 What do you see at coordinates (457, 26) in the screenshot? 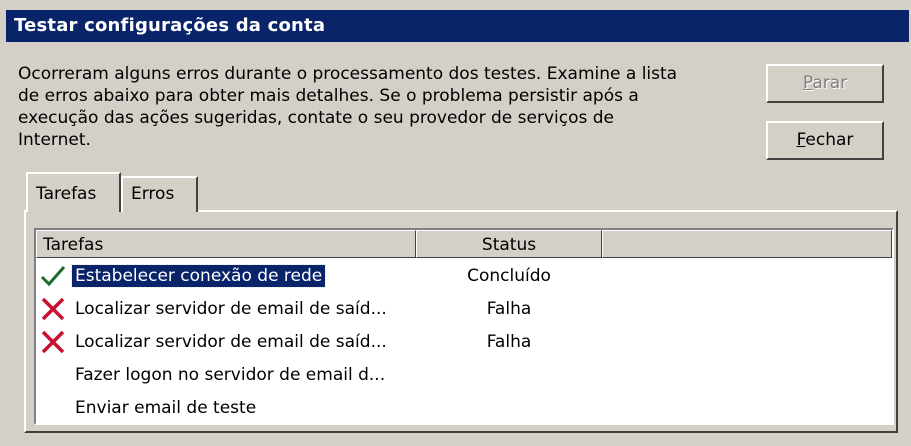
I see `dialog-title-bar: Testar configurações da conta` at bounding box center [457, 26].